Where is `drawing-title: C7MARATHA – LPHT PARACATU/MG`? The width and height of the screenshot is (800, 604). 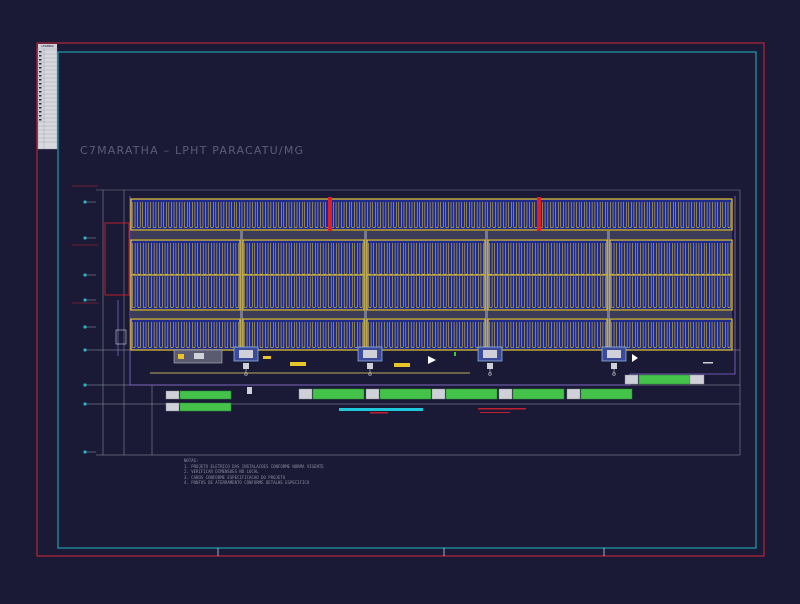 drawing-title: C7MARATHA – LPHT PARACATU/MG is located at coordinates (192, 150).